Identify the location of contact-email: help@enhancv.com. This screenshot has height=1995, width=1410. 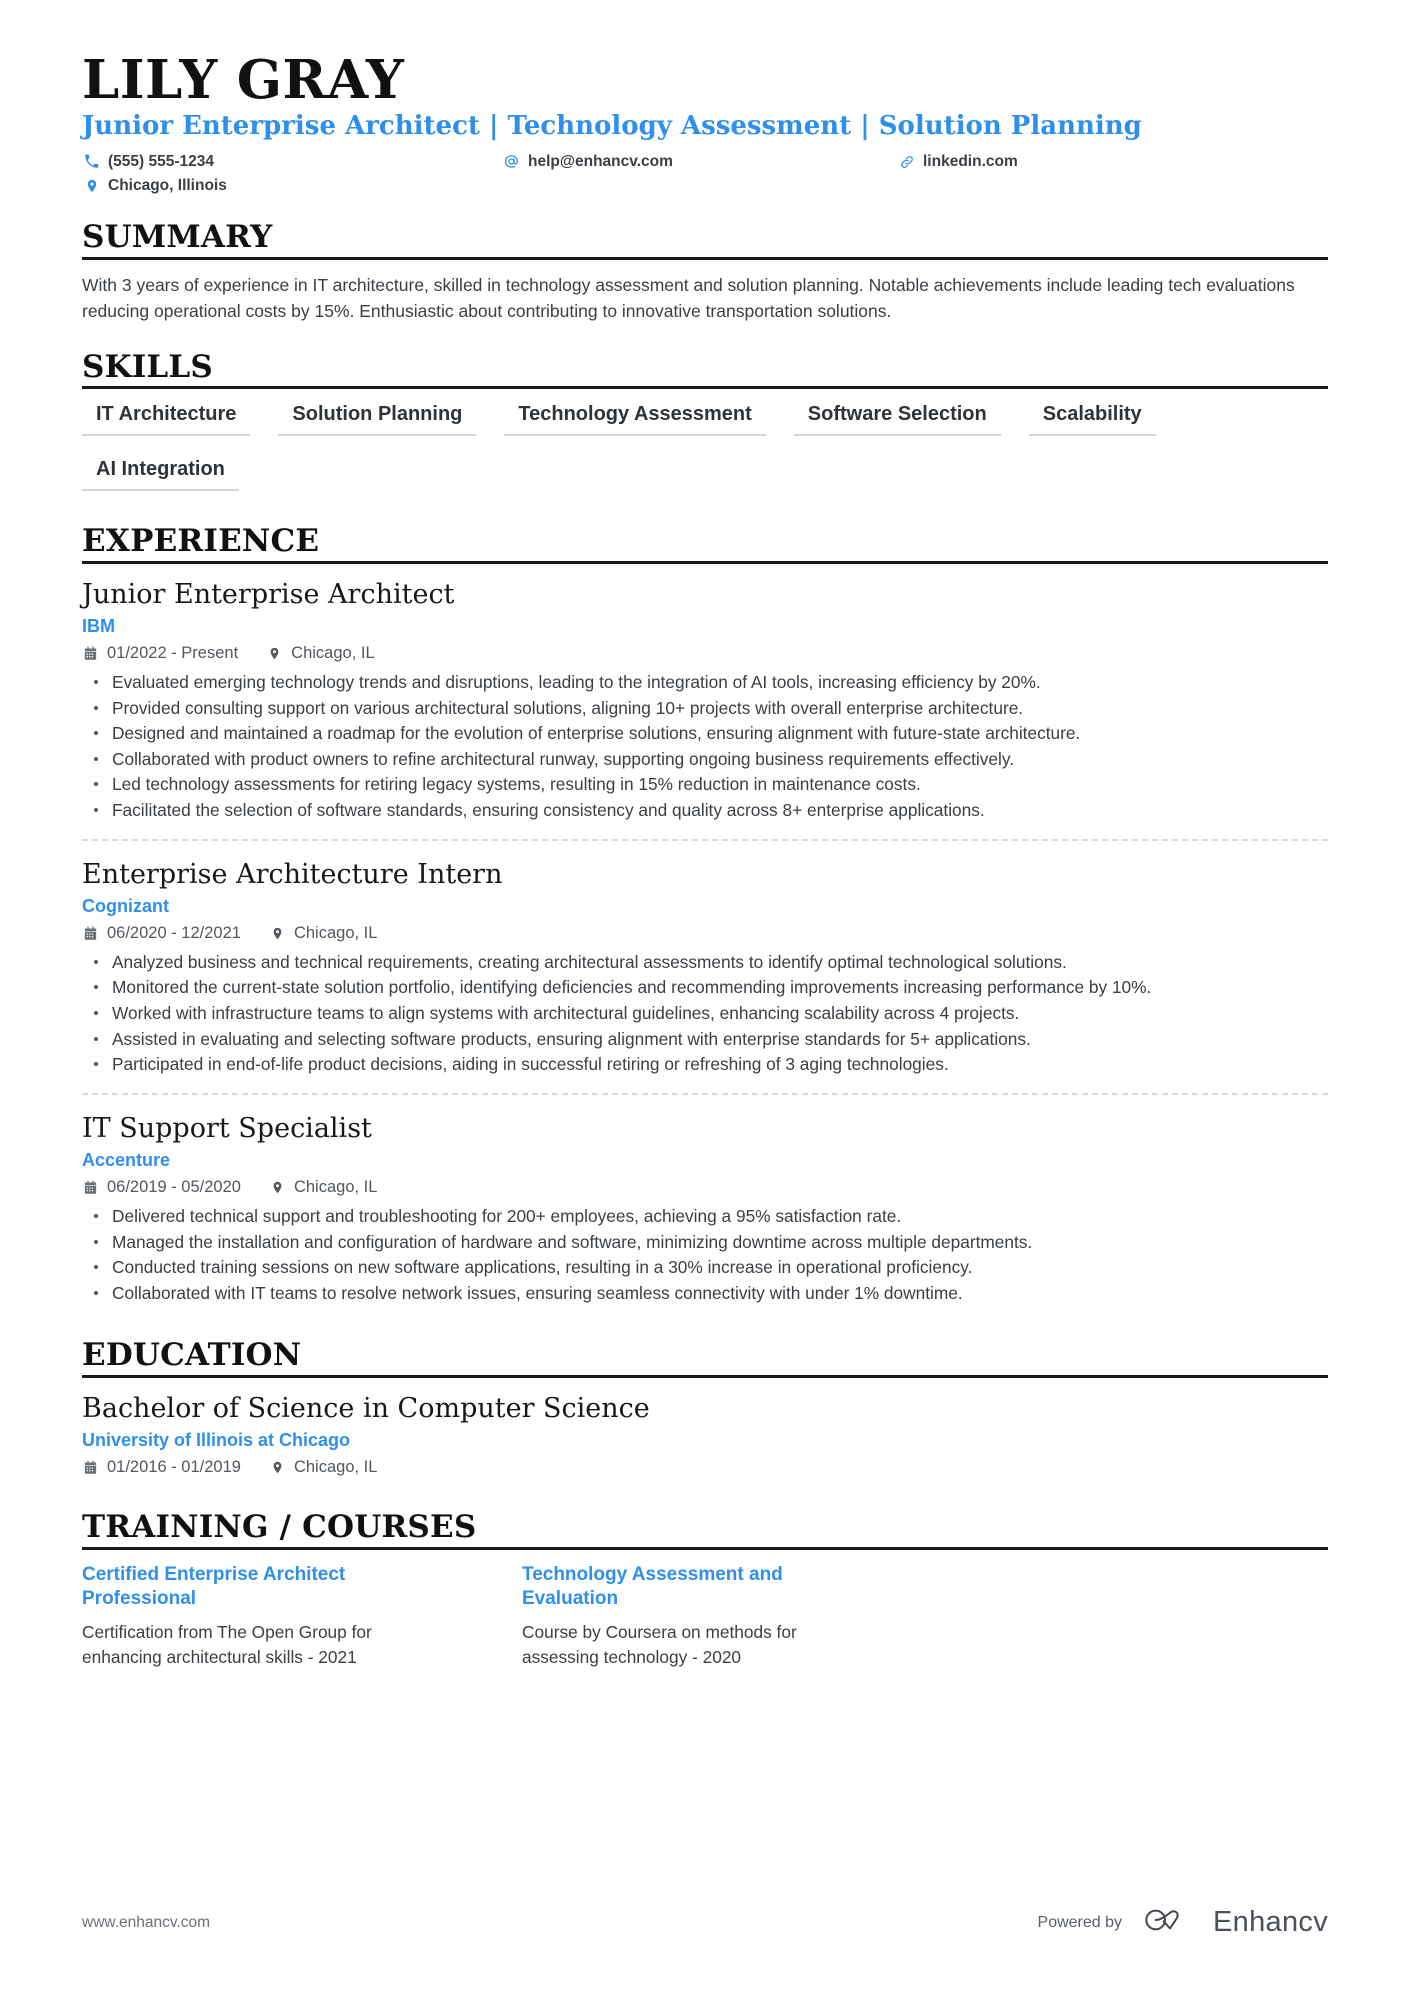
(699, 161).